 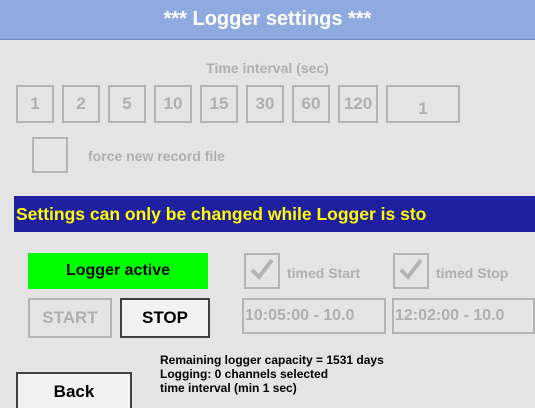 I want to click on interval-button-120: 120, so click(x=358, y=104).